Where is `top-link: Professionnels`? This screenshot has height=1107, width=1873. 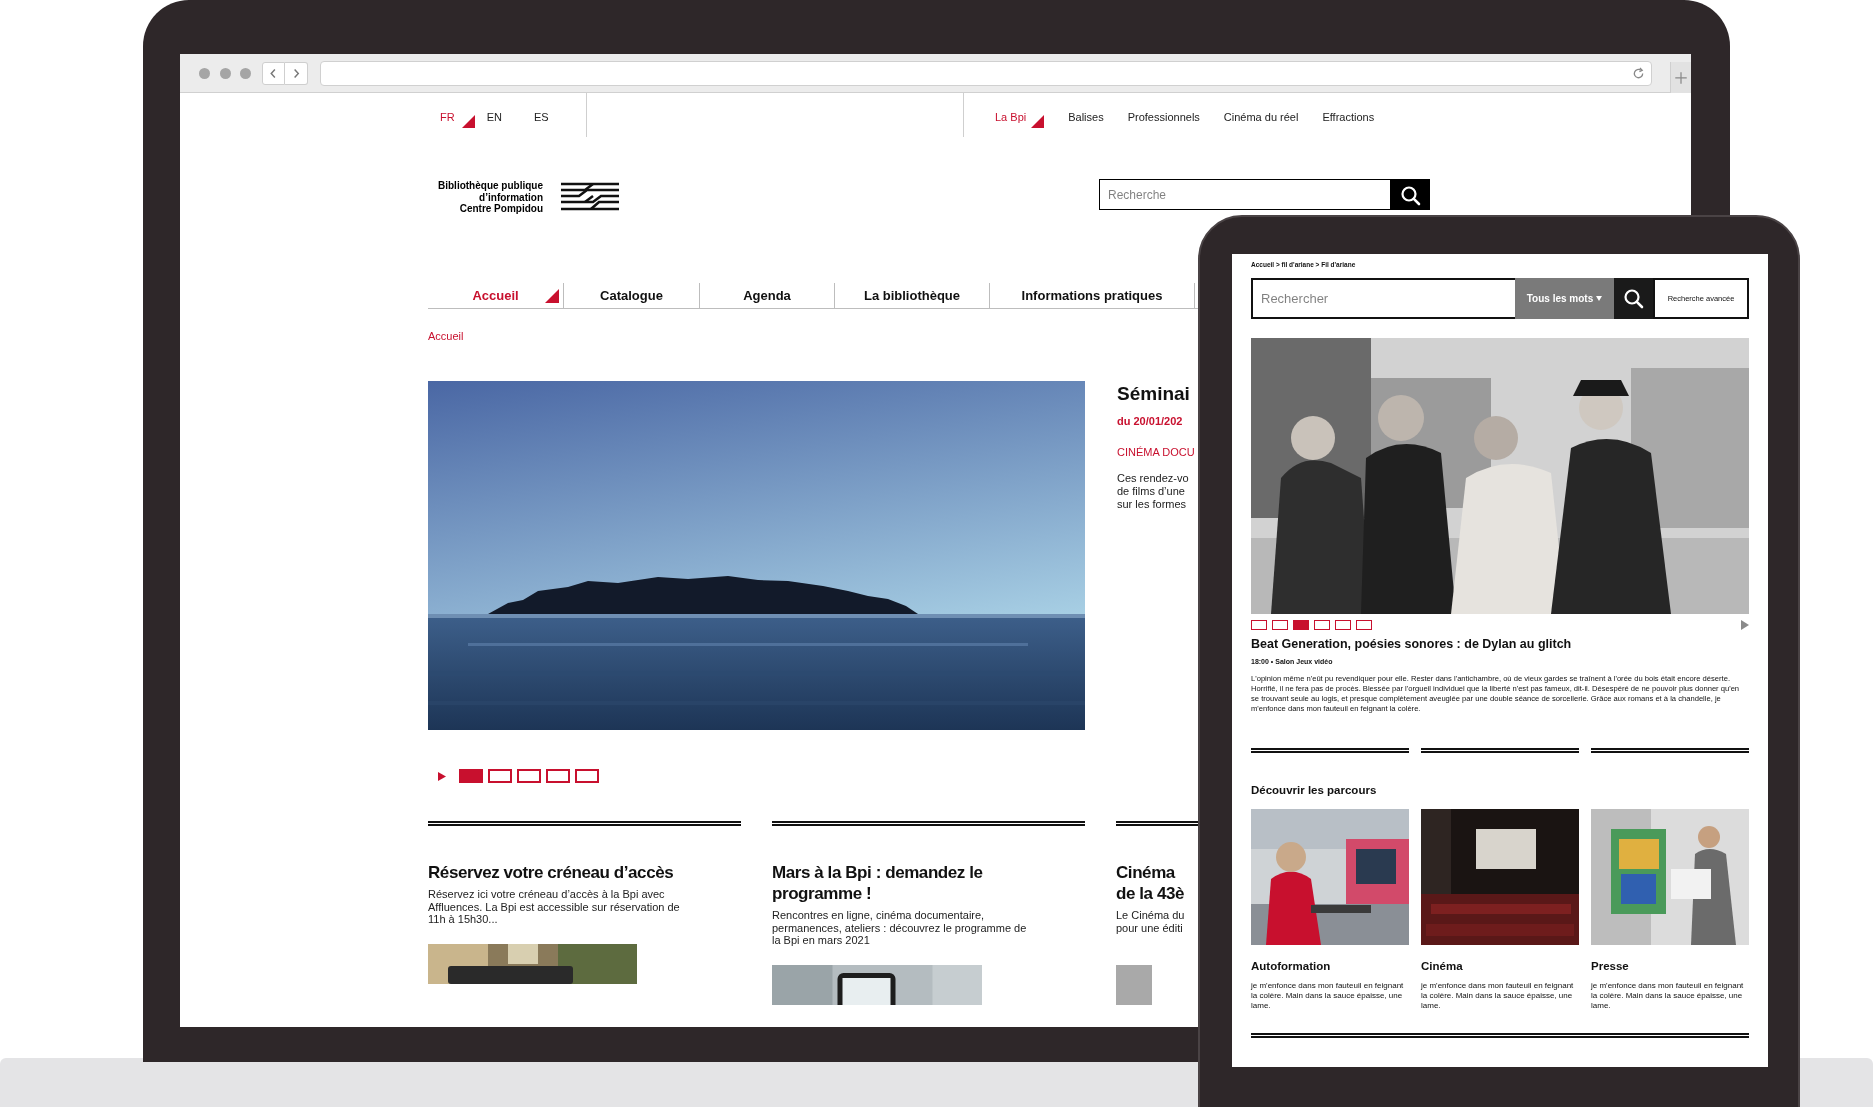
top-link: Professionnels is located at coordinates (1163, 117).